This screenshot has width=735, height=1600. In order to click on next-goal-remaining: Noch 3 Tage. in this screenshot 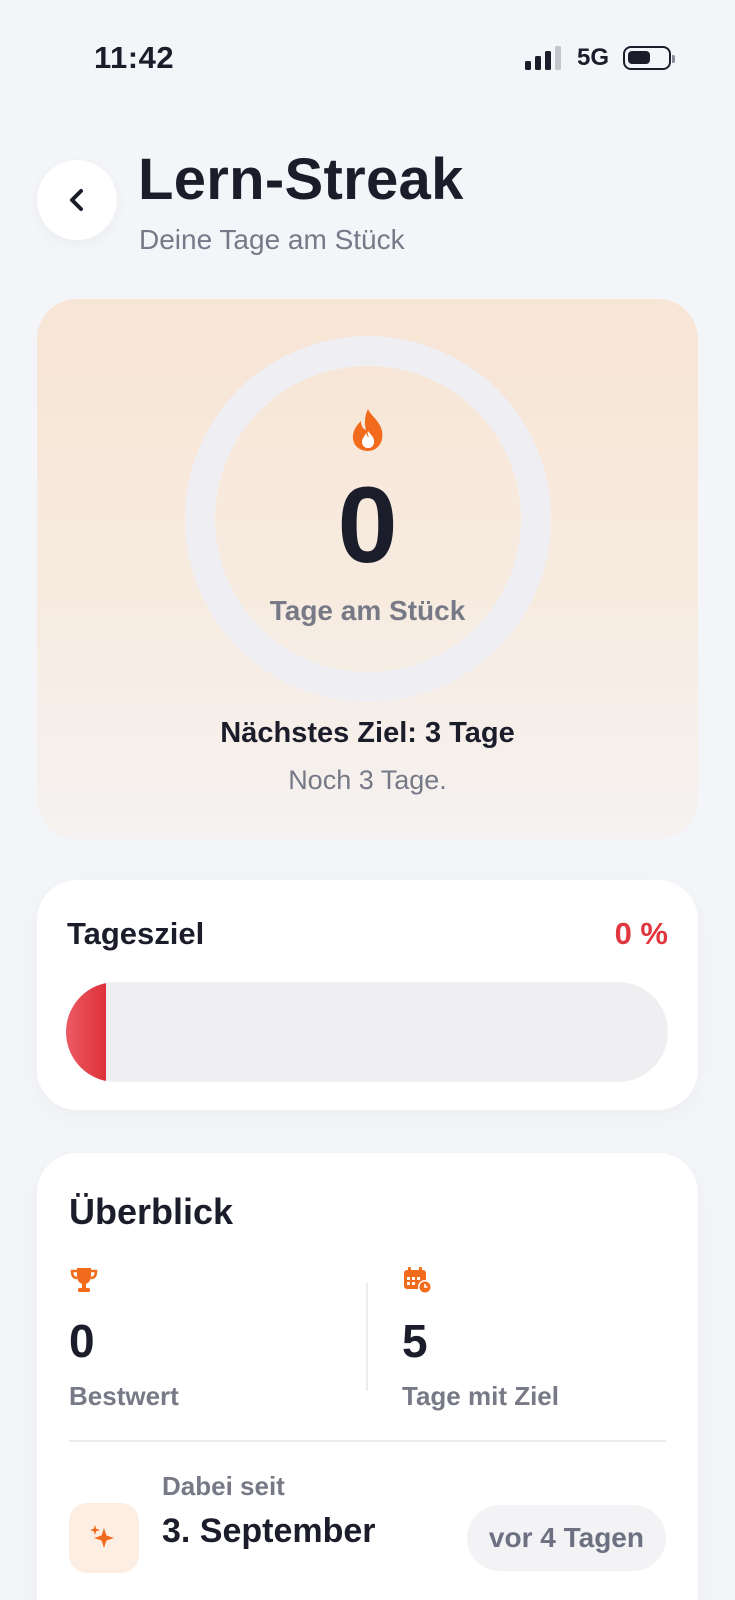, I will do `click(367, 780)`.